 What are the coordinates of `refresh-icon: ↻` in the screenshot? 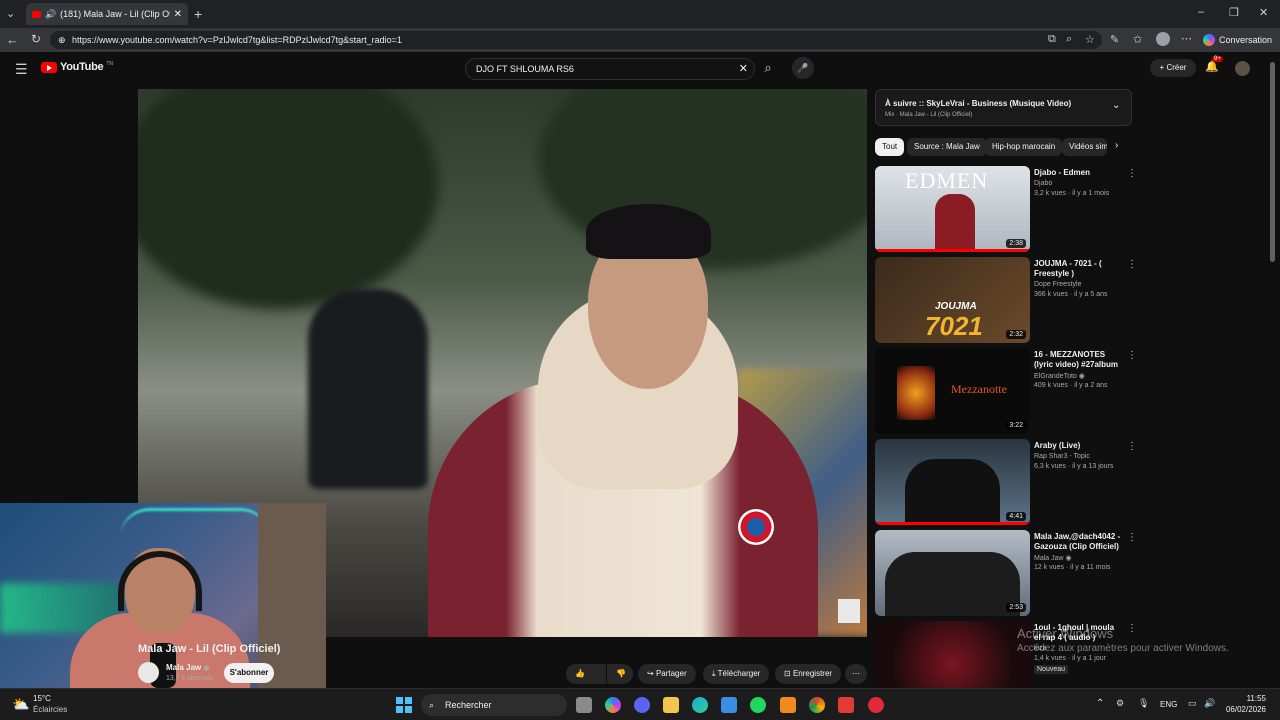 It's located at (36, 39).